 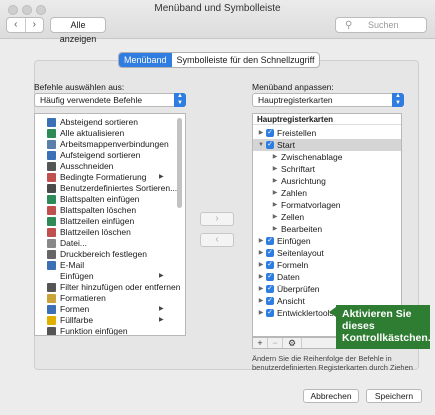 I want to click on customize-ribbon-label: Menüband anpassen:, so click(x=293, y=87).